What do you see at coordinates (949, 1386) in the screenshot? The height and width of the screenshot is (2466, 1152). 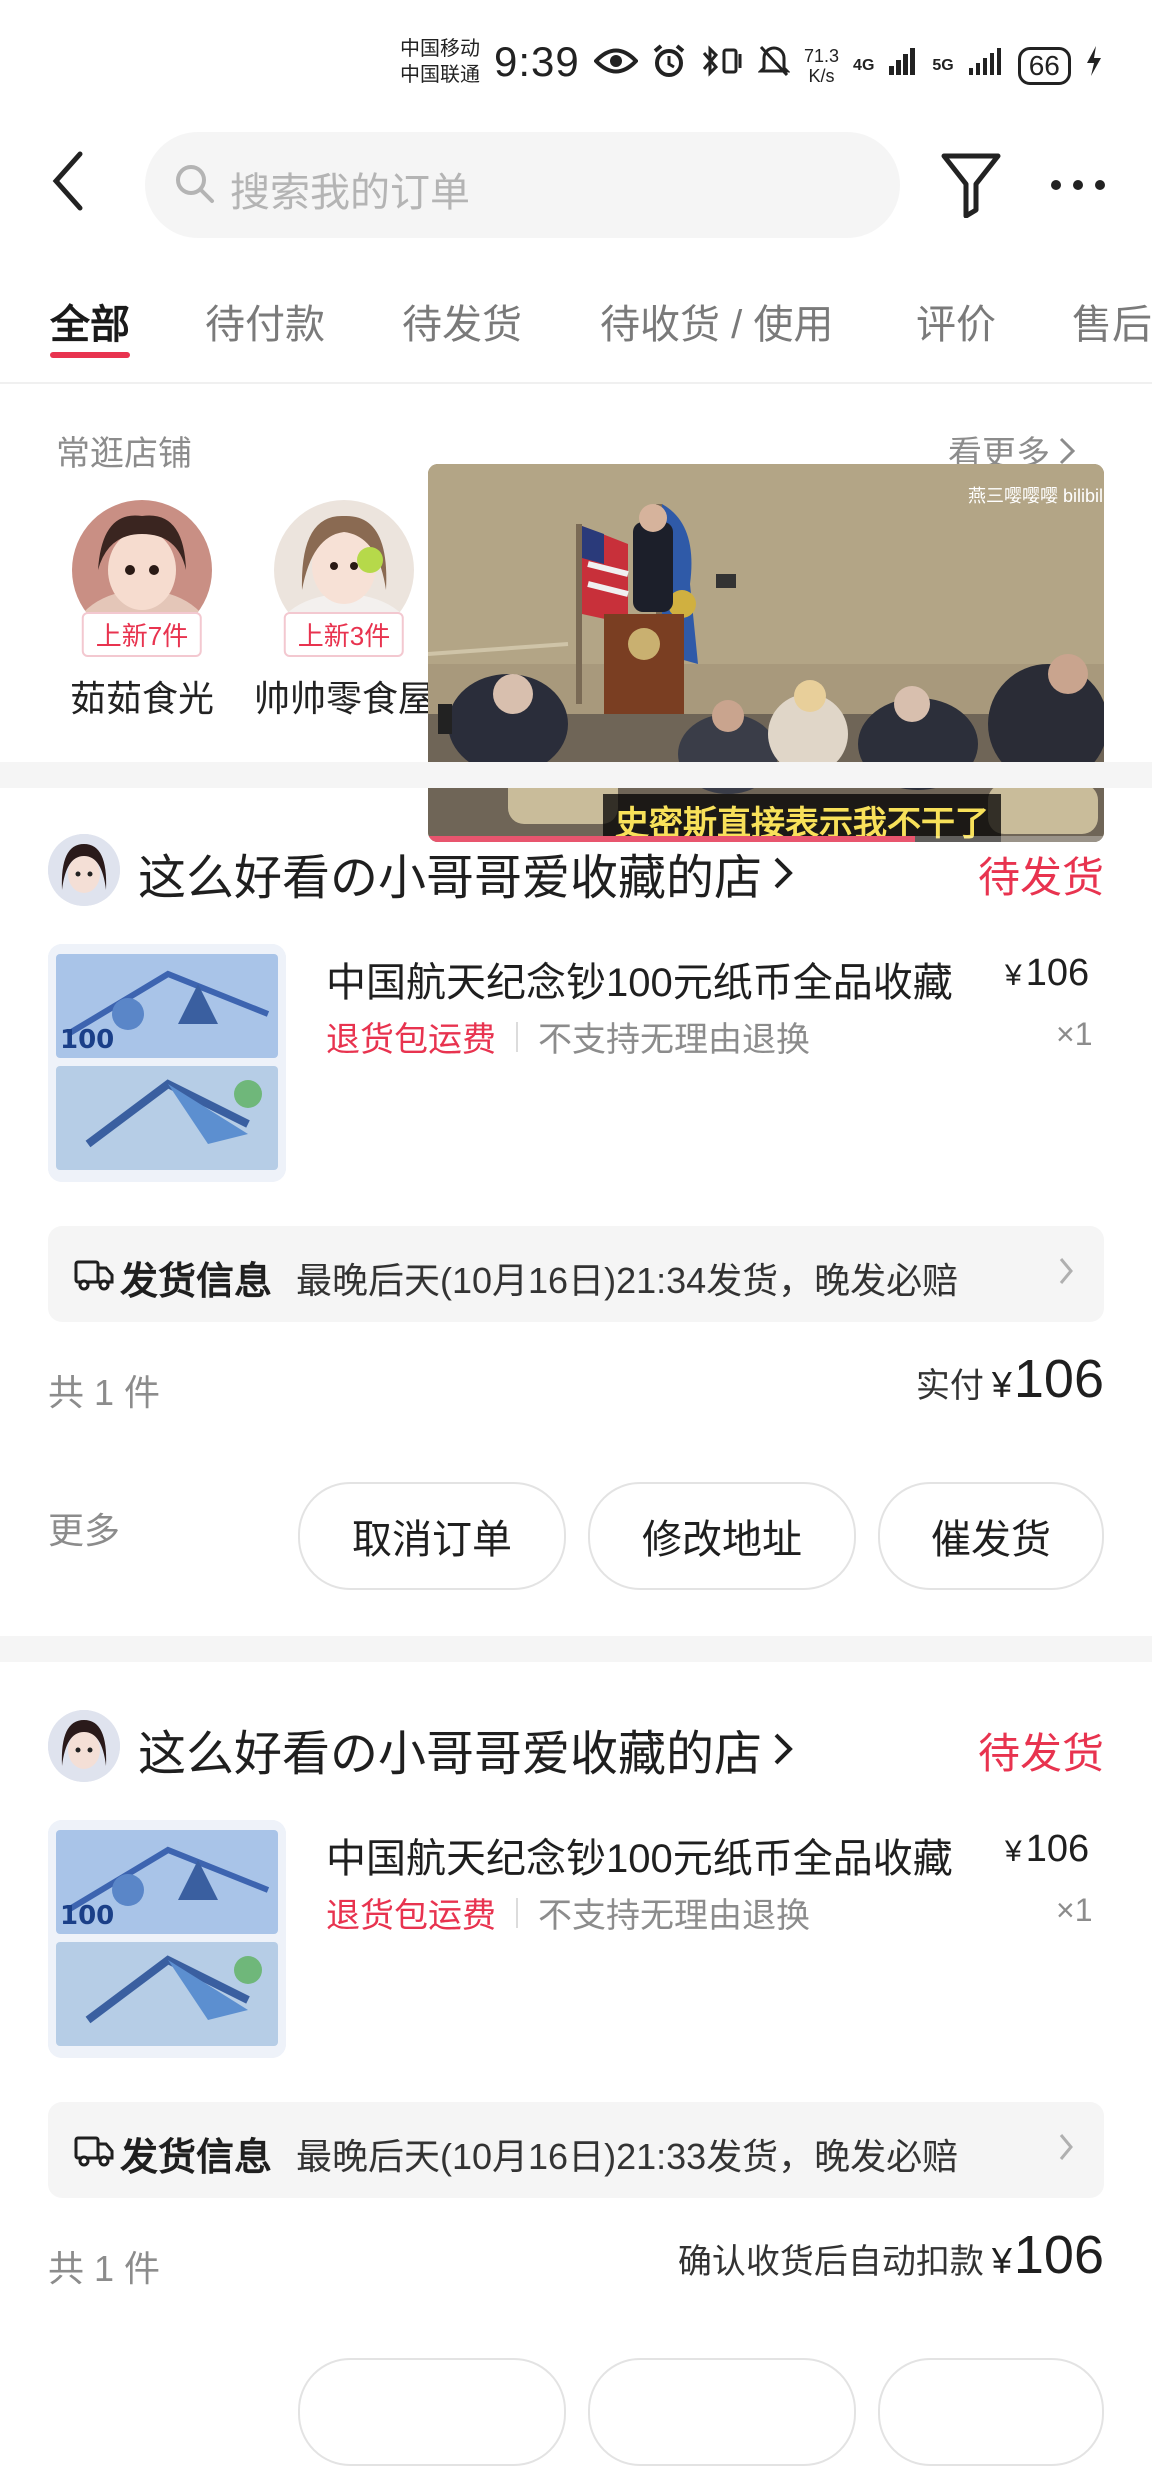 I see `paid-label: 实付` at bounding box center [949, 1386].